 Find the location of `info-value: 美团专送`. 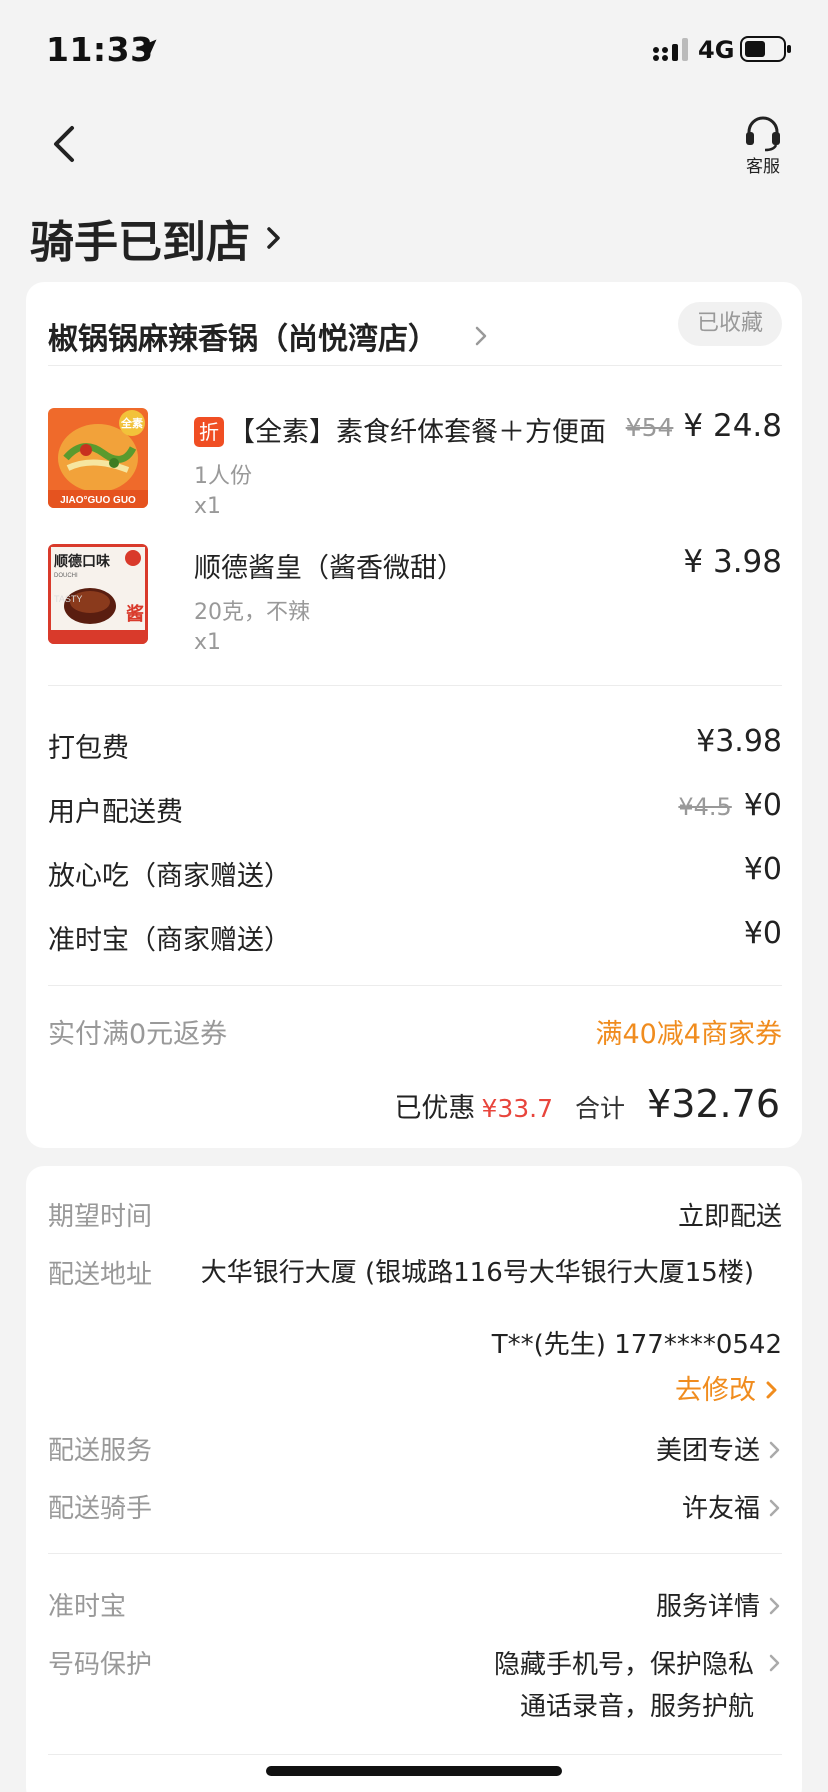

info-value: 美团专送 is located at coordinates (719, 1448).